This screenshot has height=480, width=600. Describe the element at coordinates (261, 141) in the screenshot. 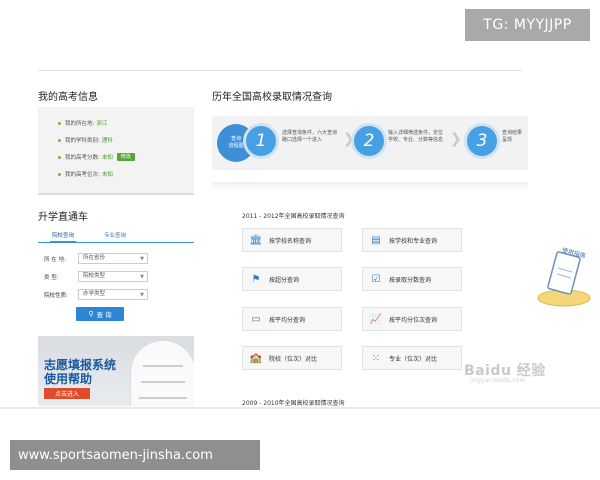

I see `step-1-circle: 1` at that location.